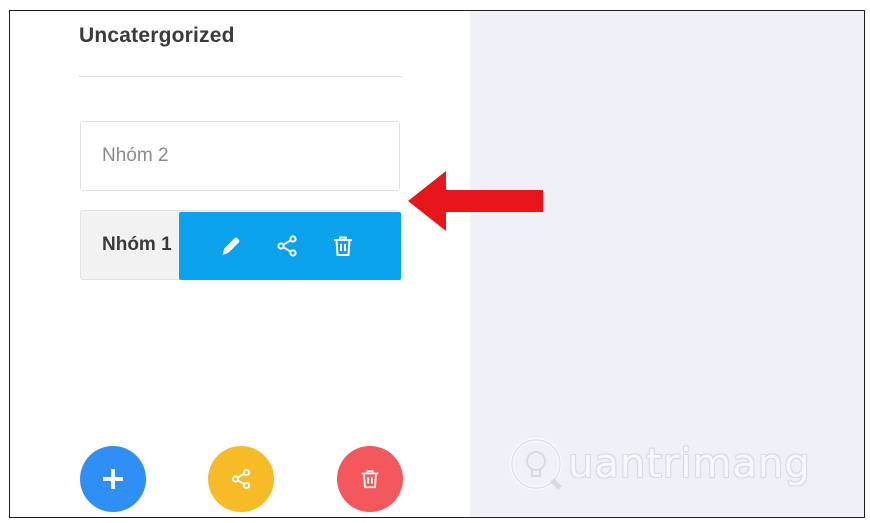 Image resolution: width=870 pixels, height=523 pixels. Describe the element at coordinates (137, 244) in the screenshot. I see `group-item-label: Nhóm 1` at that location.